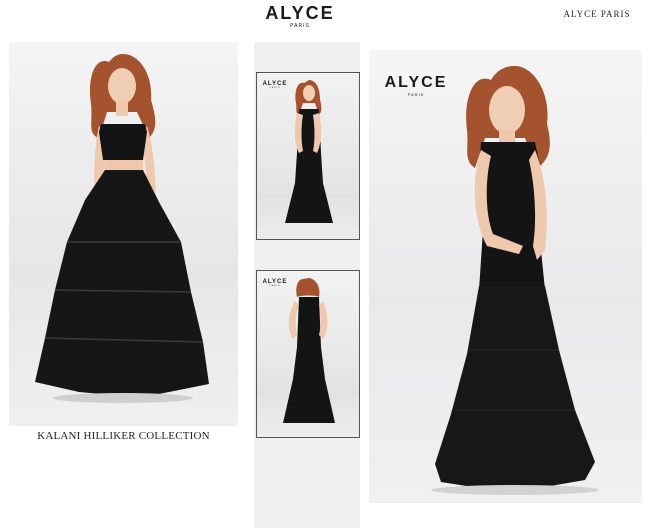  I want to click on model-mermaid-gown-back-figure, so click(309, 350).